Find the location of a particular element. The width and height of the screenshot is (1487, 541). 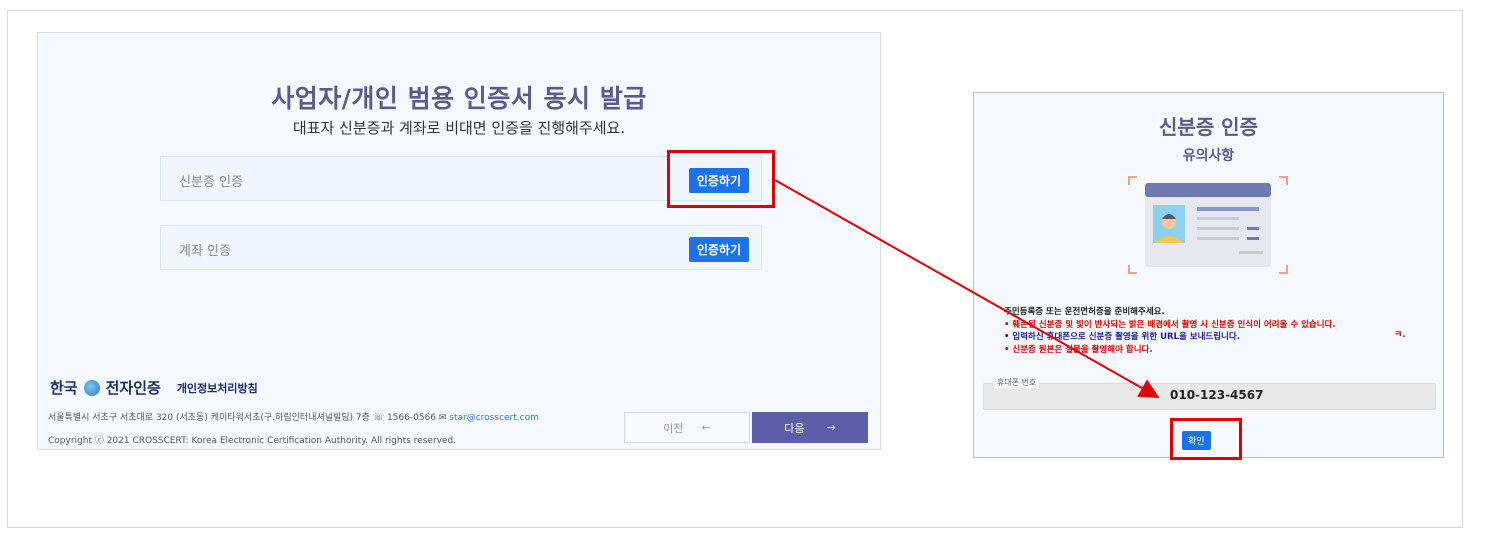

footer-email-link: star@crosscert.com is located at coordinates (494, 418).